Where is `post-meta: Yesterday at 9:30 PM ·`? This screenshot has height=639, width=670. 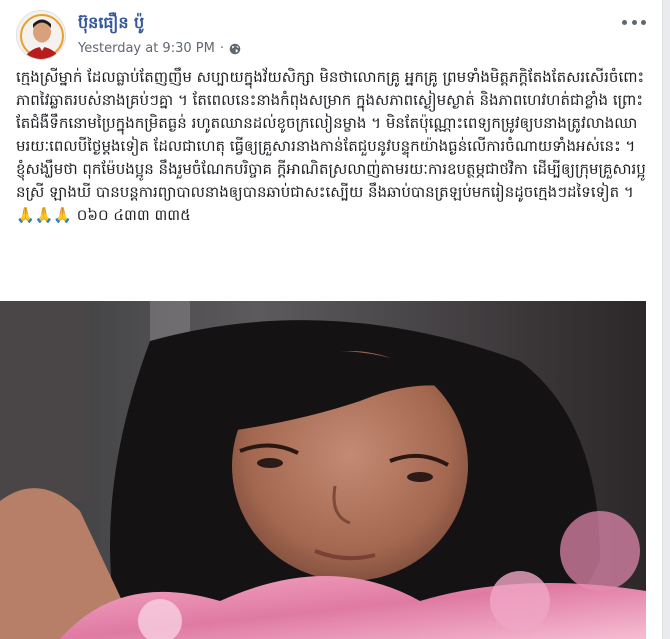
post-meta: Yesterday at 9:30 PM · is located at coordinates (159, 49).